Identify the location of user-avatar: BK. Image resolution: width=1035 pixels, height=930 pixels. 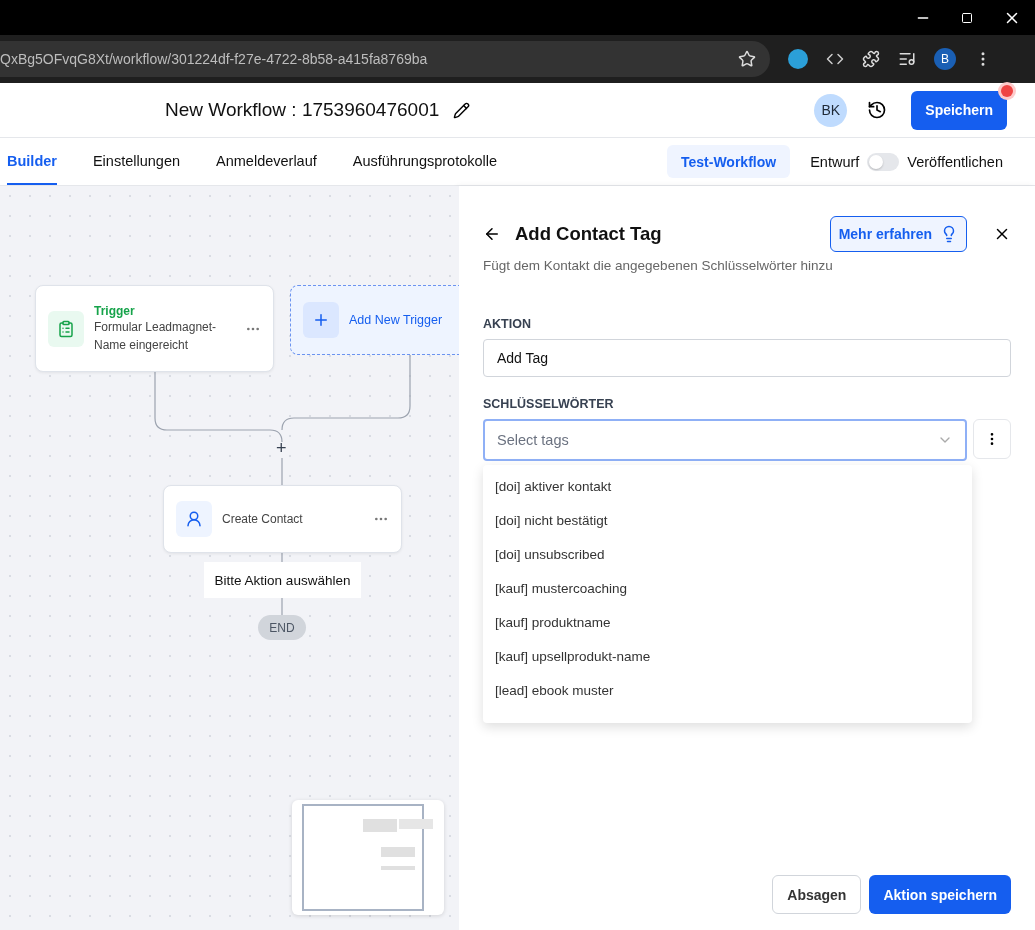
(831, 110).